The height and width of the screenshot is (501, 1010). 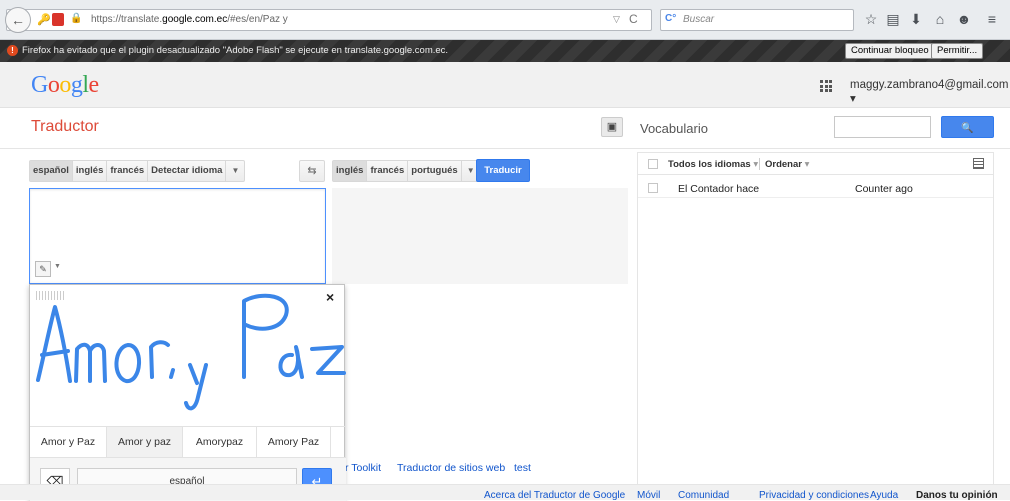 I want to click on chevron-down-icon: ▽, so click(x=616, y=19).